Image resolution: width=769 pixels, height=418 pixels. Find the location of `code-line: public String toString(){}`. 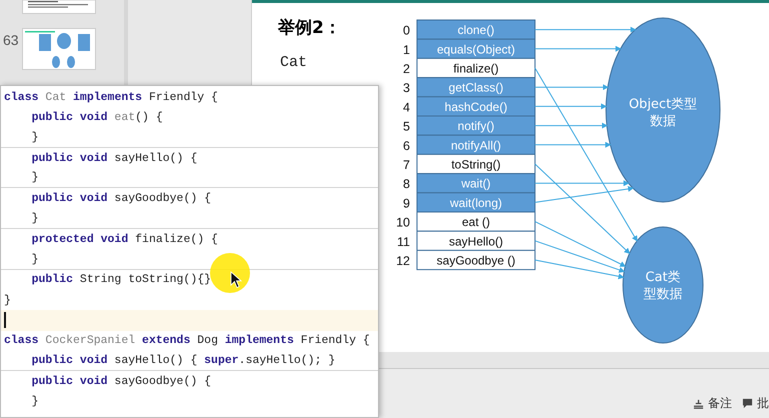

code-line: public String toString(){} is located at coordinates (121, 279).